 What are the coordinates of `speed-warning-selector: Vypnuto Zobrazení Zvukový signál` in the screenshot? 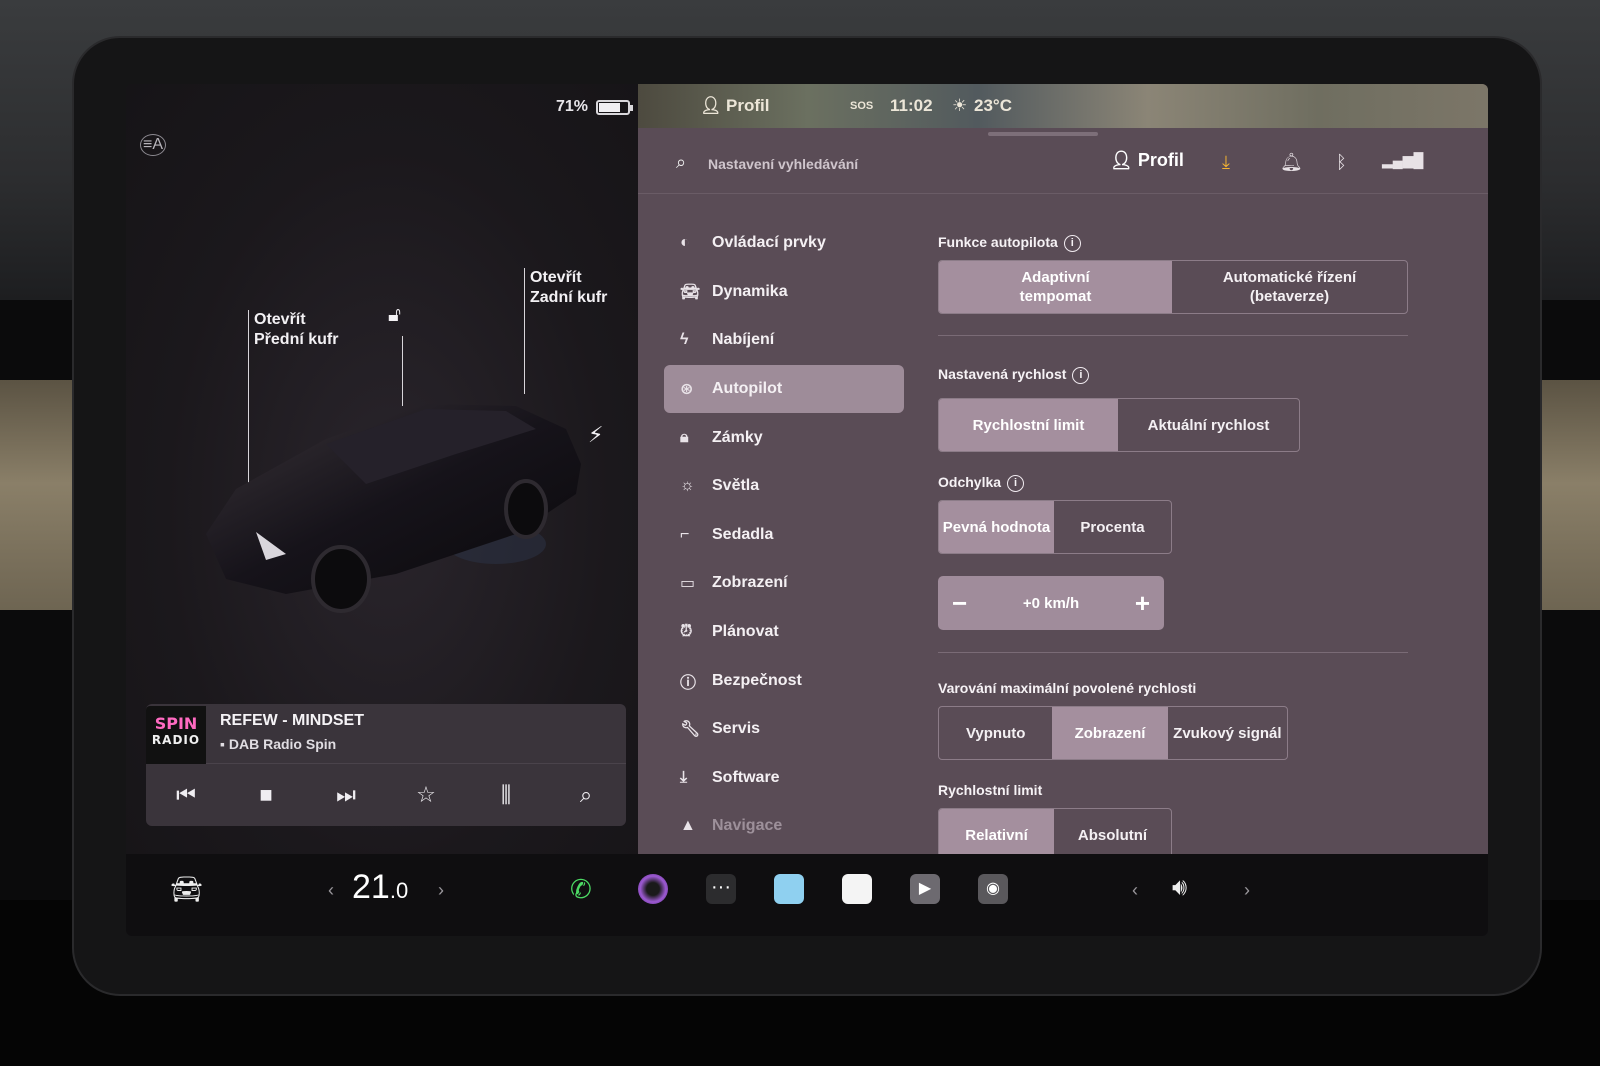 It's located at (1113, 733).